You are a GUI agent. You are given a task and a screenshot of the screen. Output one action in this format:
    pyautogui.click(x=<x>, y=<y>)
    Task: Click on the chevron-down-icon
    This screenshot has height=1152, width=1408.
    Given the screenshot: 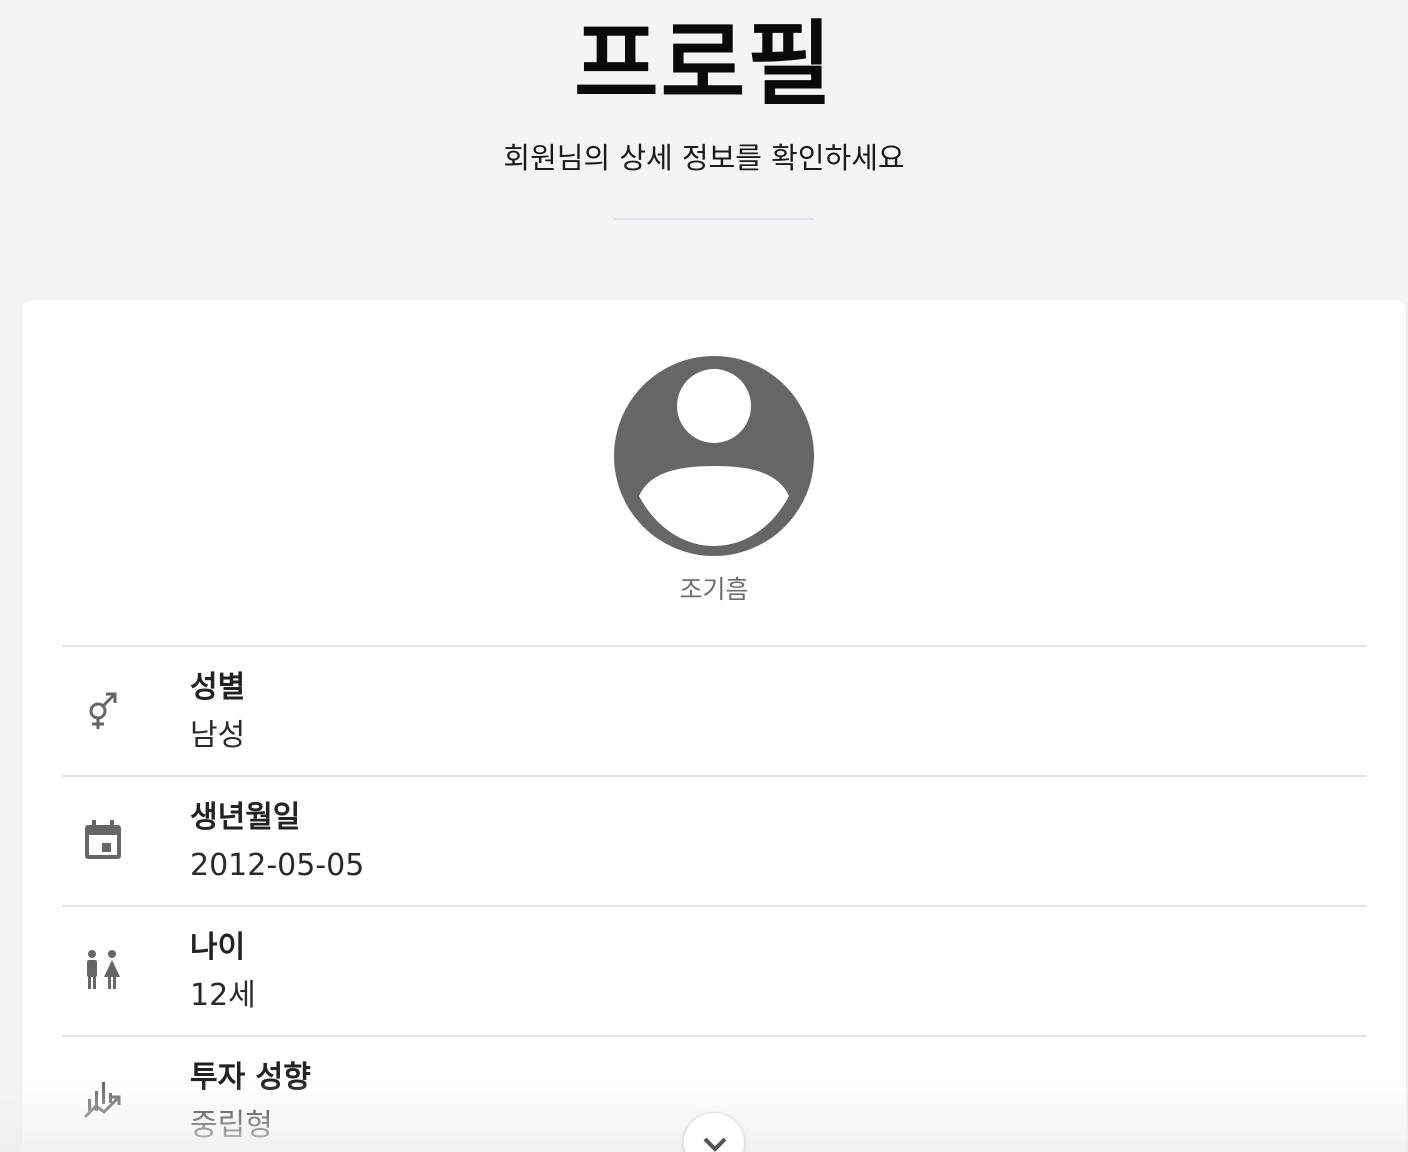 What is the action you would take?
    pyautogui.click(x=715, y=1144)
    